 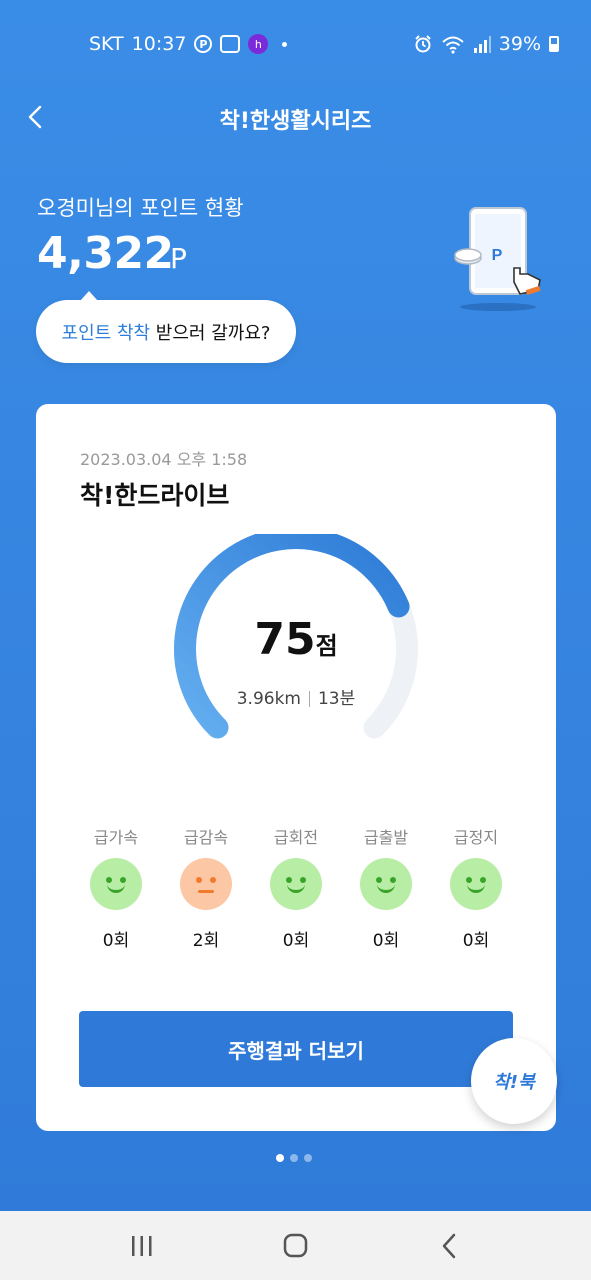 What do you see at coordinates (476, 837) in the screenshot?
I see `metric-label: 급정지` at bounding box center [476, 837].